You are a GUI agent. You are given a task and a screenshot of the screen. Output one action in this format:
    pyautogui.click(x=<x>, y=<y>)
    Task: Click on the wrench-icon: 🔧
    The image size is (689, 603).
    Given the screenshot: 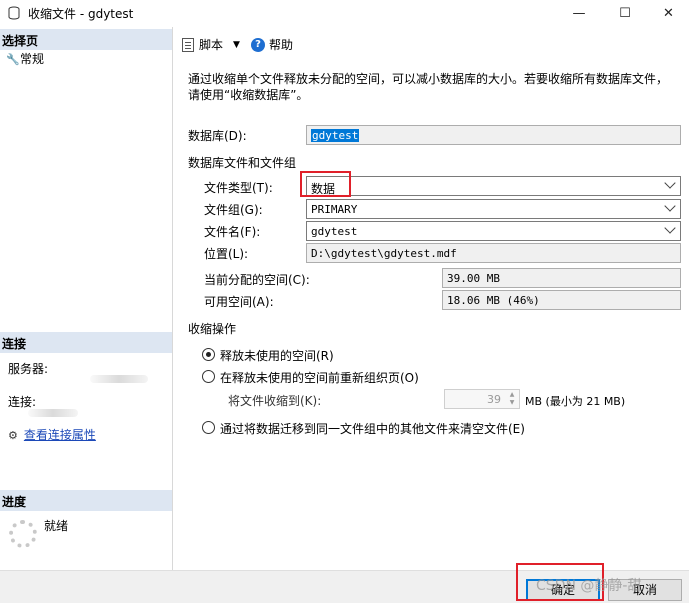 What is the action you would take?
    pyautogui.click(x=13, y=59)
    